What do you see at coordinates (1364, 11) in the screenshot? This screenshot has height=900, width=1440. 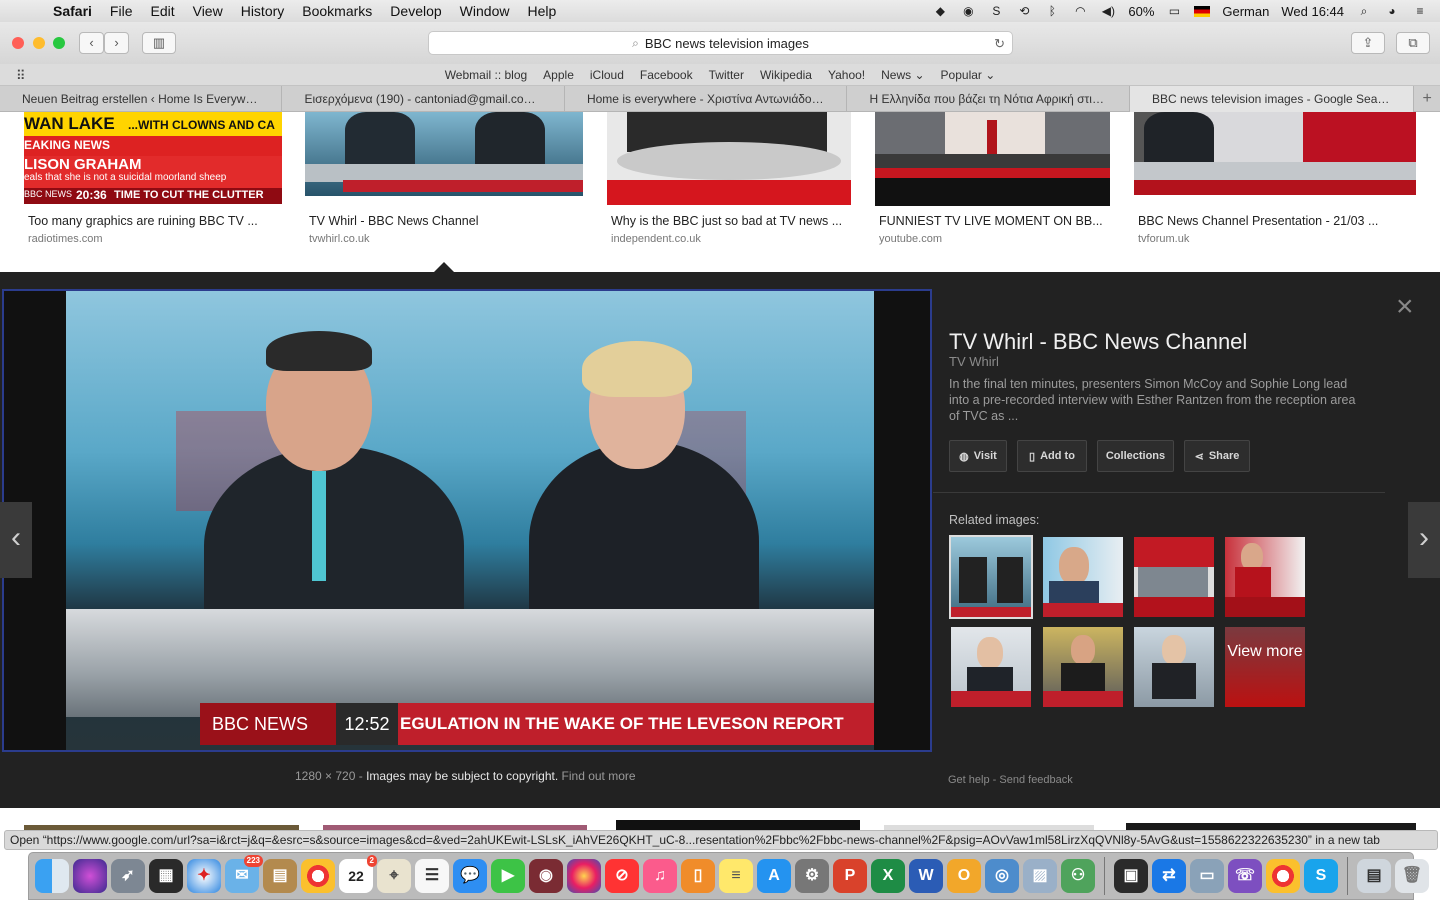 I see `spotlight-icon: ⌕` at bounding box center [1364, 11].